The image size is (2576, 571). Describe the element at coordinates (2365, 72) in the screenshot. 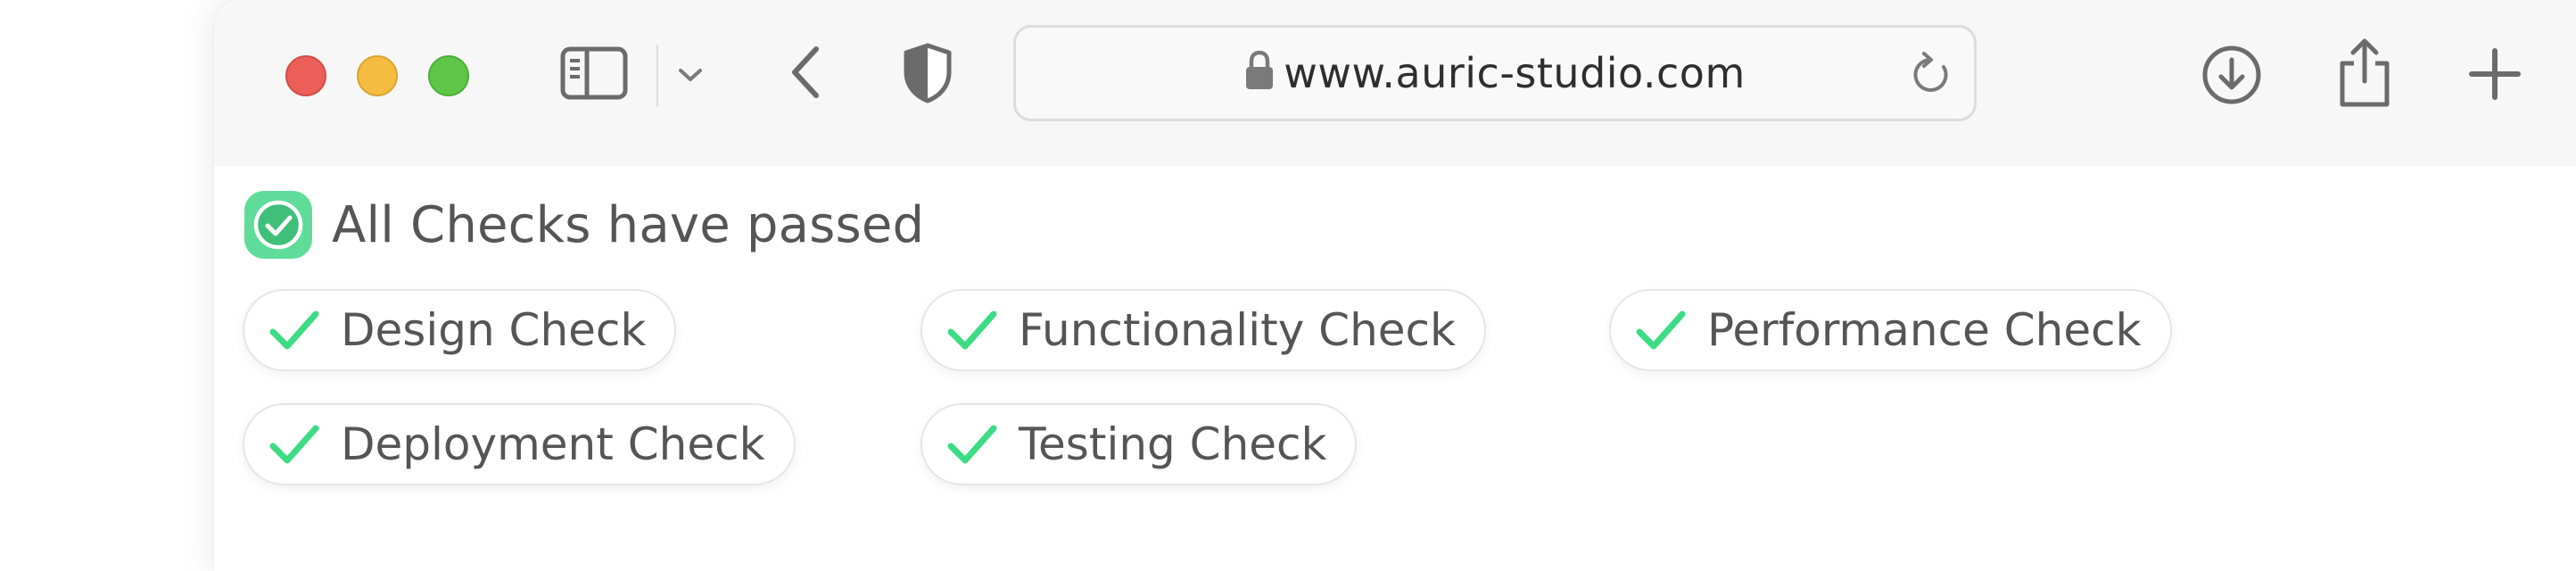

I see `share-icon` at that location.